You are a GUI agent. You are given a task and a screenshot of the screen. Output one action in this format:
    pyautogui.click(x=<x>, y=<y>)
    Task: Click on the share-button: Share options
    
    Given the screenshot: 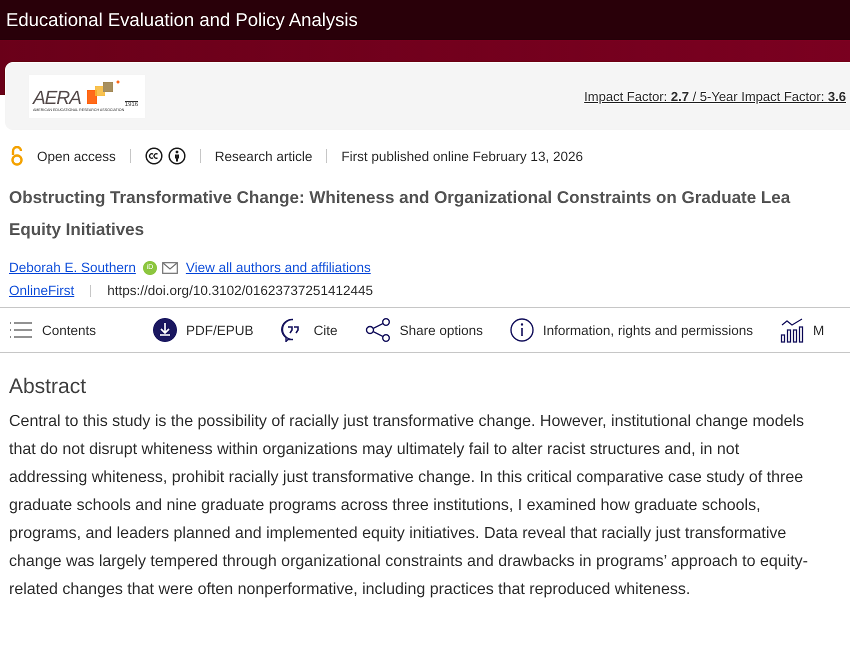 What is the action you would take?
    pyautogui.click(x=423, y=330)
    